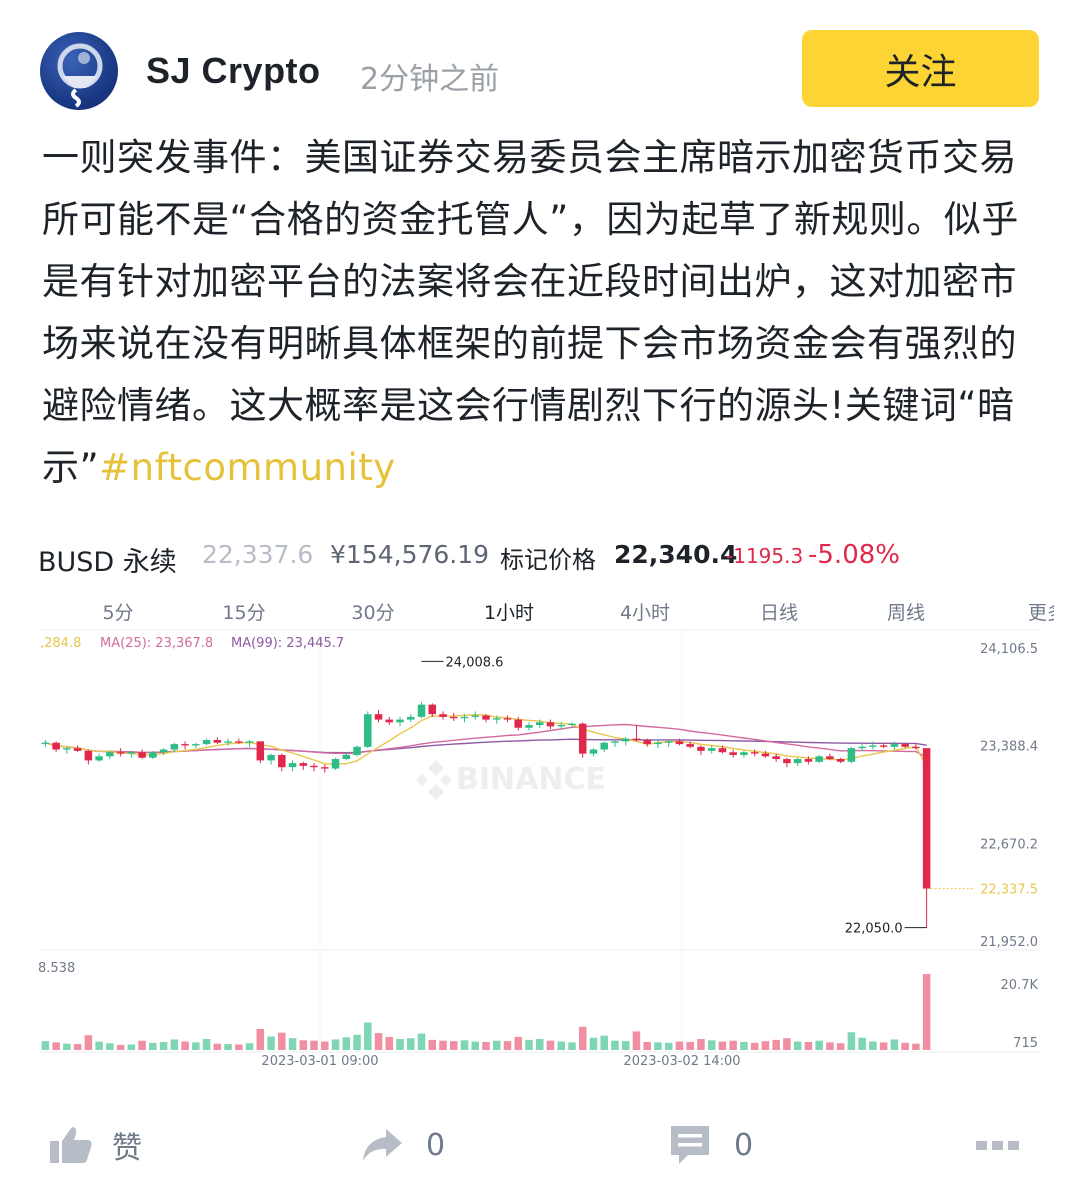 Image resolution: width=1080 pixels, height=1187 pixels. What do you see at coordinates (710, 1145) in the screenshot?
I see `comment-button: 0` at bounding box center [710, 1145].